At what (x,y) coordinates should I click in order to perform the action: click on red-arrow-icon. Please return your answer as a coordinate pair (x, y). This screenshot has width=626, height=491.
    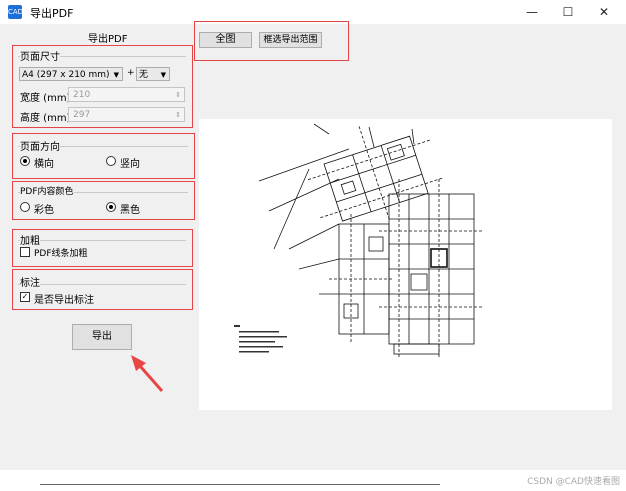
    Looking at the image, I should click on (147, 373).